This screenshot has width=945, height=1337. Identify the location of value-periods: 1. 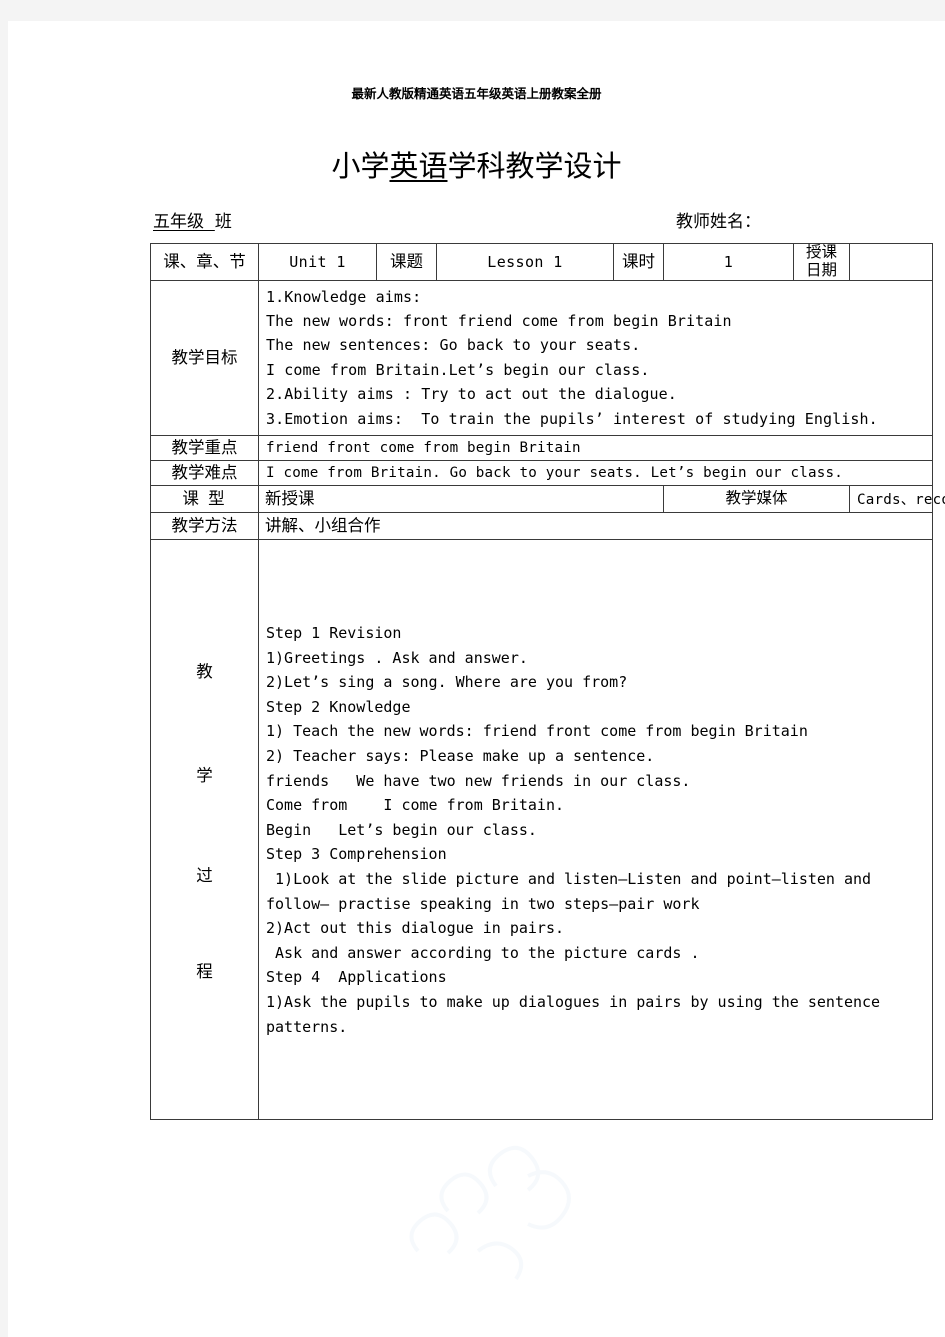
(728, 262).